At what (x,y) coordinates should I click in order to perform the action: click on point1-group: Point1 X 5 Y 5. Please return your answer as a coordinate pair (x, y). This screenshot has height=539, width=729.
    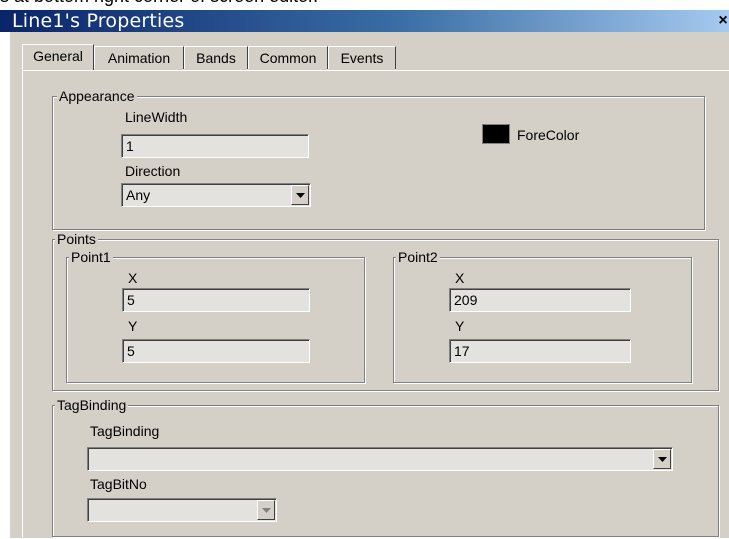
    Looking at the image, I should click on (215, 316).